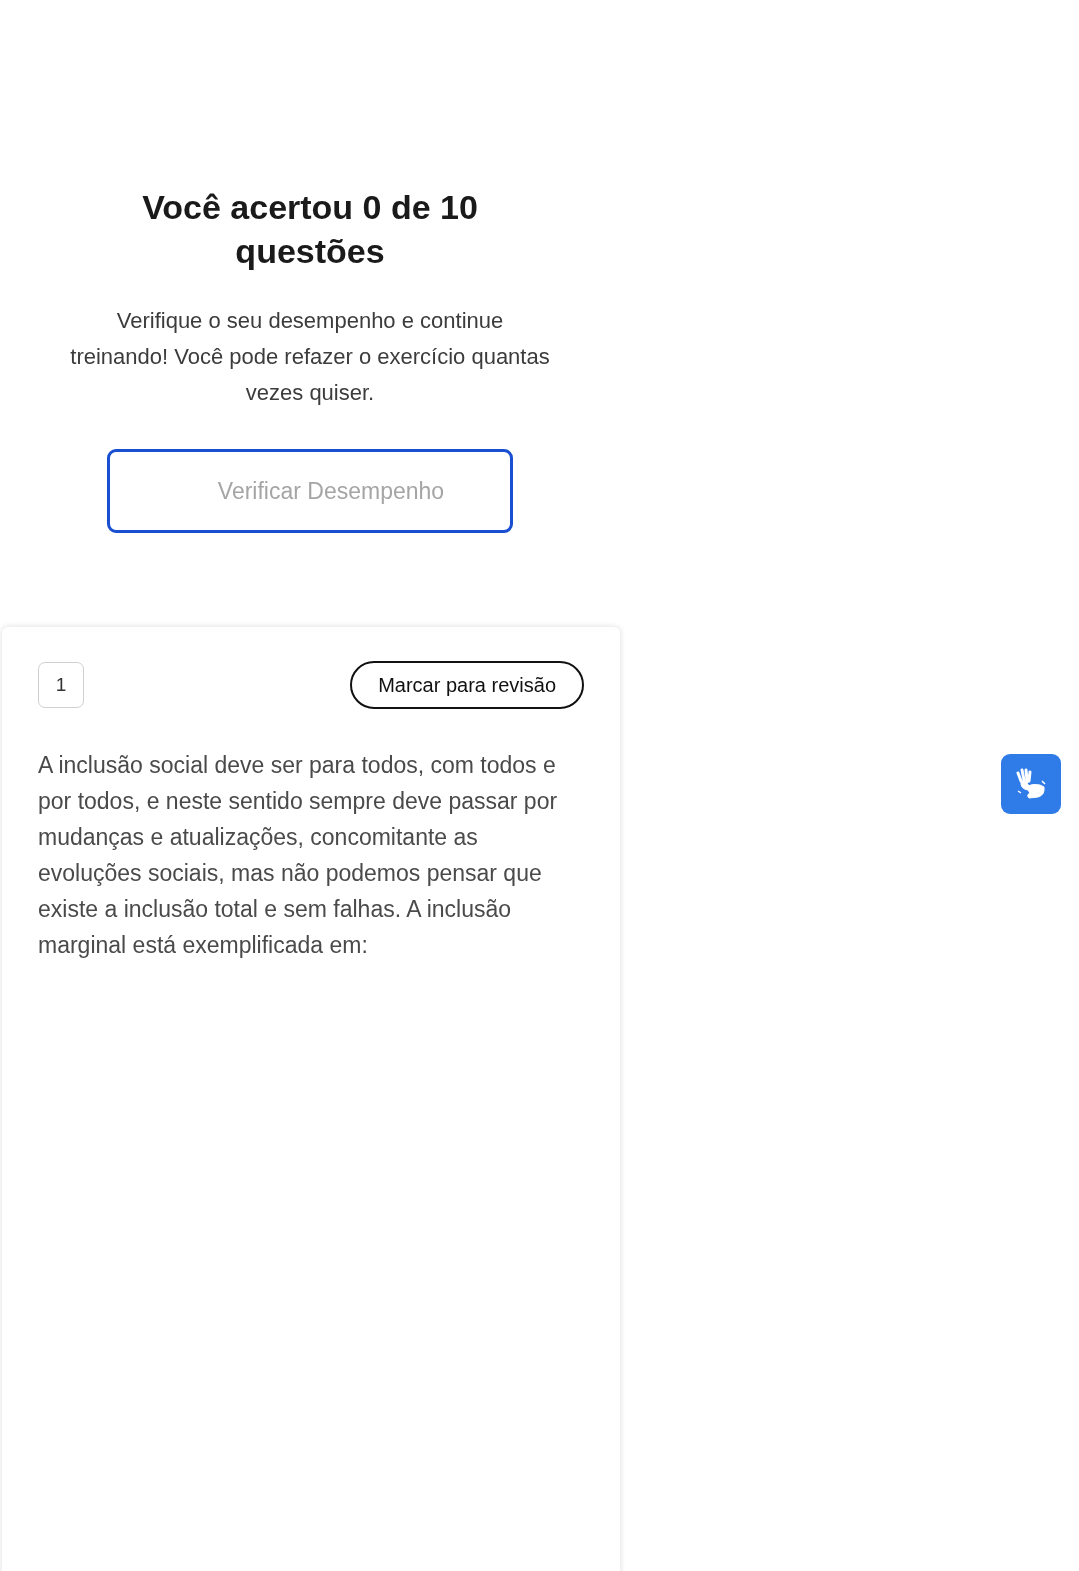  Describe the element at coordinates (310, 357) in the screenshot. I see `result-message: Verifique o seu desempenho e continue treinando! Você pode refazer o exercício quantas vezes quiser.` at that location.